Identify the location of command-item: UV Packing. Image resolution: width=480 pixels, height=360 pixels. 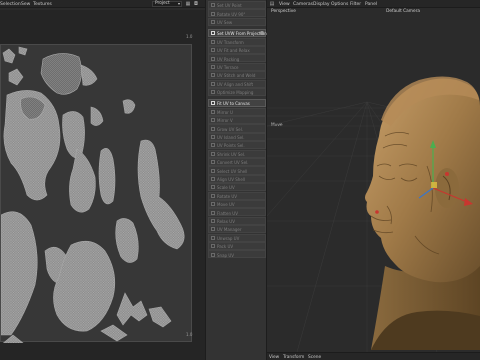
(237, 58).